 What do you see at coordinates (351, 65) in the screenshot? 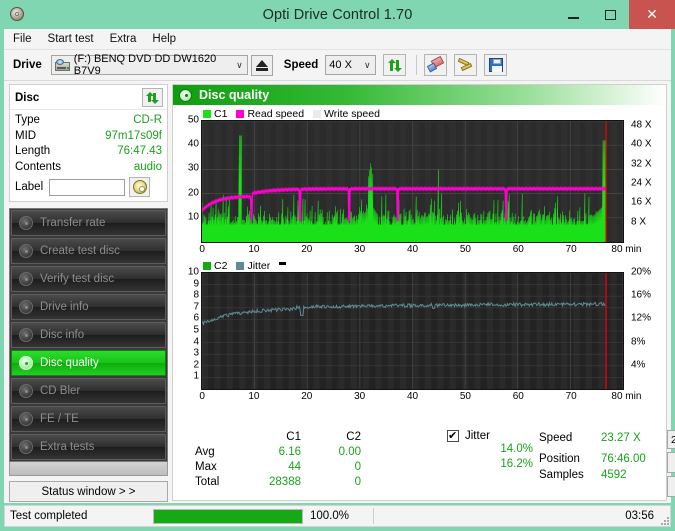
I see `speed-select: 40 X ∨` at bounding box center [351, 65].